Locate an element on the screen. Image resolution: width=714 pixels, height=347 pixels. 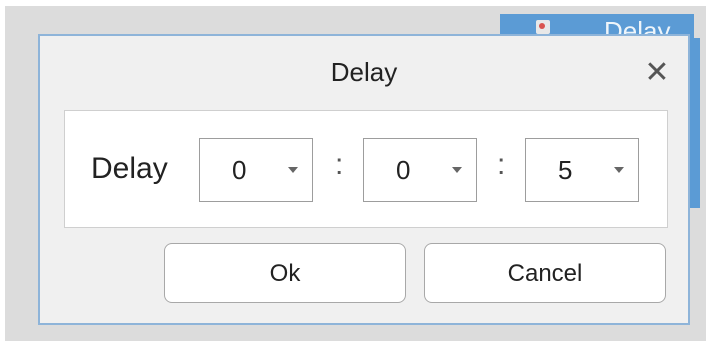
delay-label: Delay is located at coordinates (129, 168).